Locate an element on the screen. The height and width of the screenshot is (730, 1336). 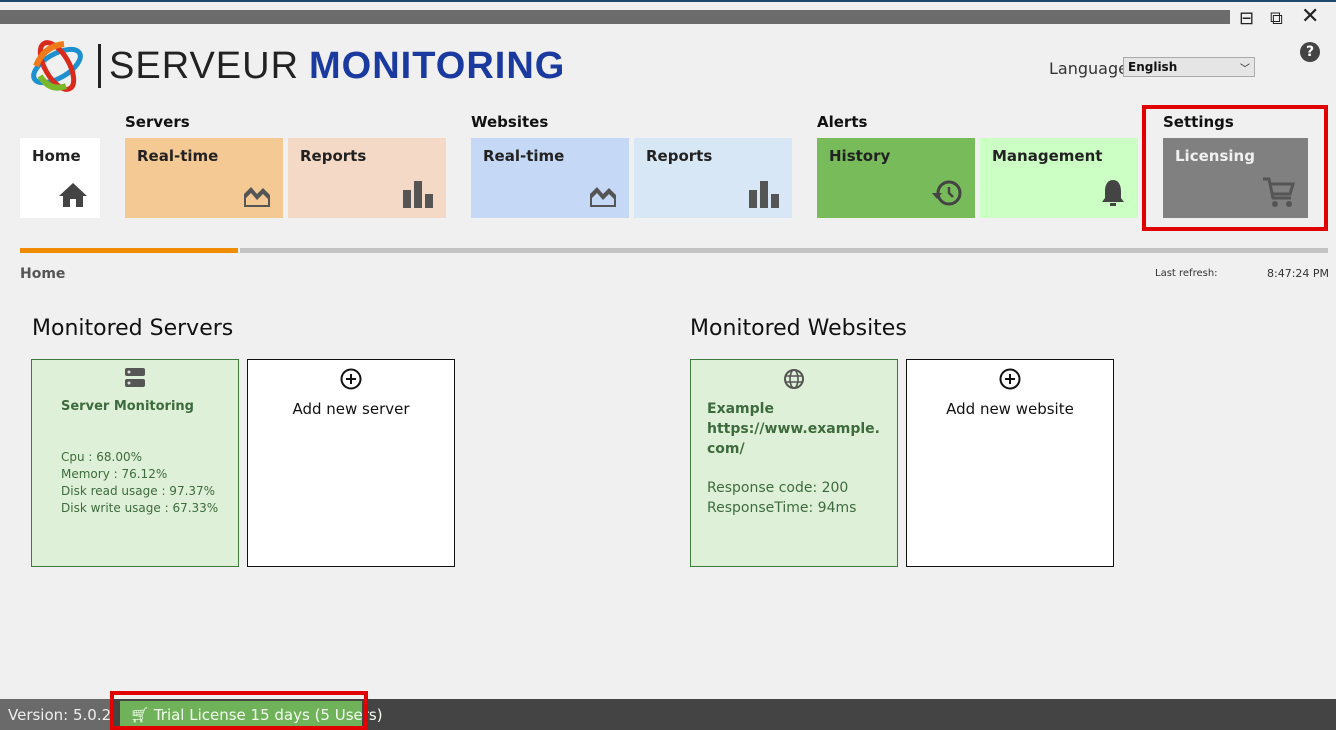
language-value: English is located at coordinates (1153, 67).